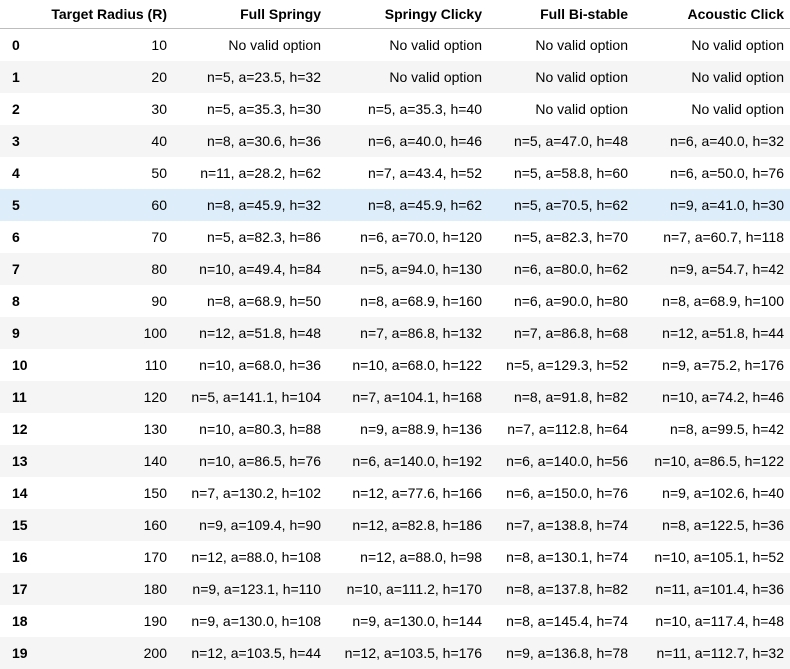 Image resolution: width=790 pixels, height=669 pixels. Describe the element at coordinates (561, 525) in the screenshot. I see `cell-full-bistable: n=7, a=138.8, h=74` at that location.